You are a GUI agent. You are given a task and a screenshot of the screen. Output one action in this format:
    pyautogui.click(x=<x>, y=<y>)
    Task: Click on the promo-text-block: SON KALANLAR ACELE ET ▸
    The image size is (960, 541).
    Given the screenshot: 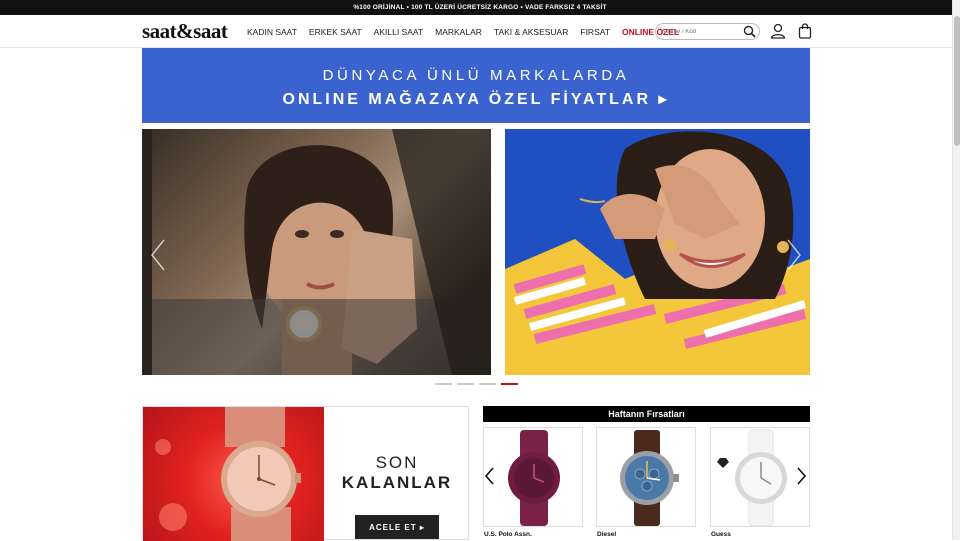 What is the action you would take?
    pyautogui.click(x=397, y=474)
    